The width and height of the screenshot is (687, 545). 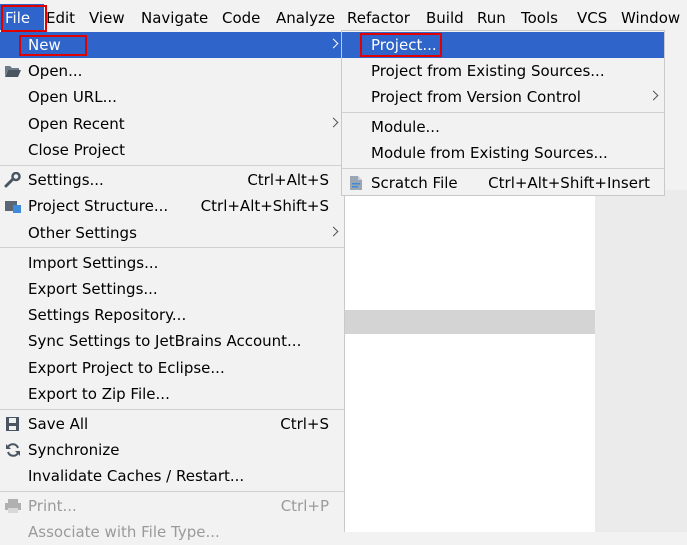 What do you see at coordinates (172, 450) in the screenshot?
I see `menu-item-synchronize: Synchronize` at bounding box center [172, 450].